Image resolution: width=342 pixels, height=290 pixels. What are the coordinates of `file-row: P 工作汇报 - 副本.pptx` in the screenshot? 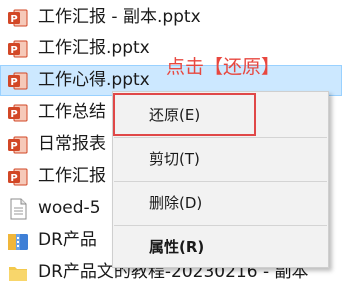 It's located at (171, 17).